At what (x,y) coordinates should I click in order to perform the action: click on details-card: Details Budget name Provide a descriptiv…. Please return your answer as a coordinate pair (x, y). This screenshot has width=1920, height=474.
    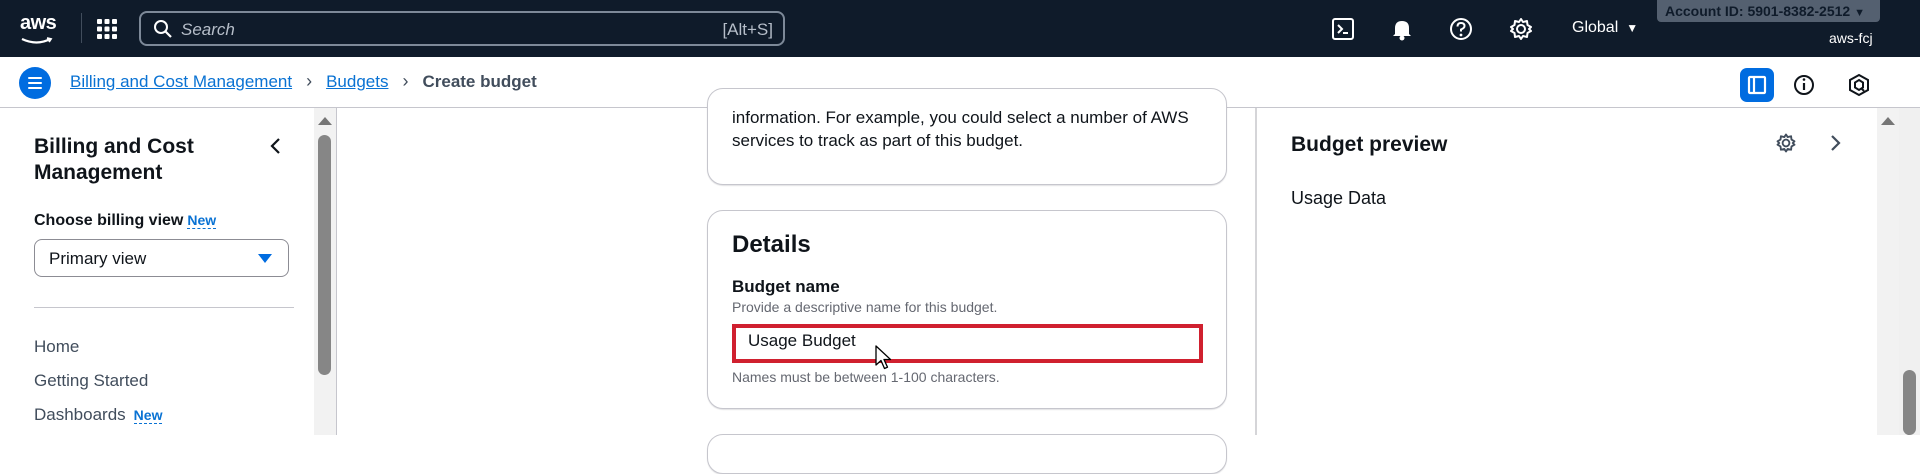
    Looking at the image, I should click on (967, 309).